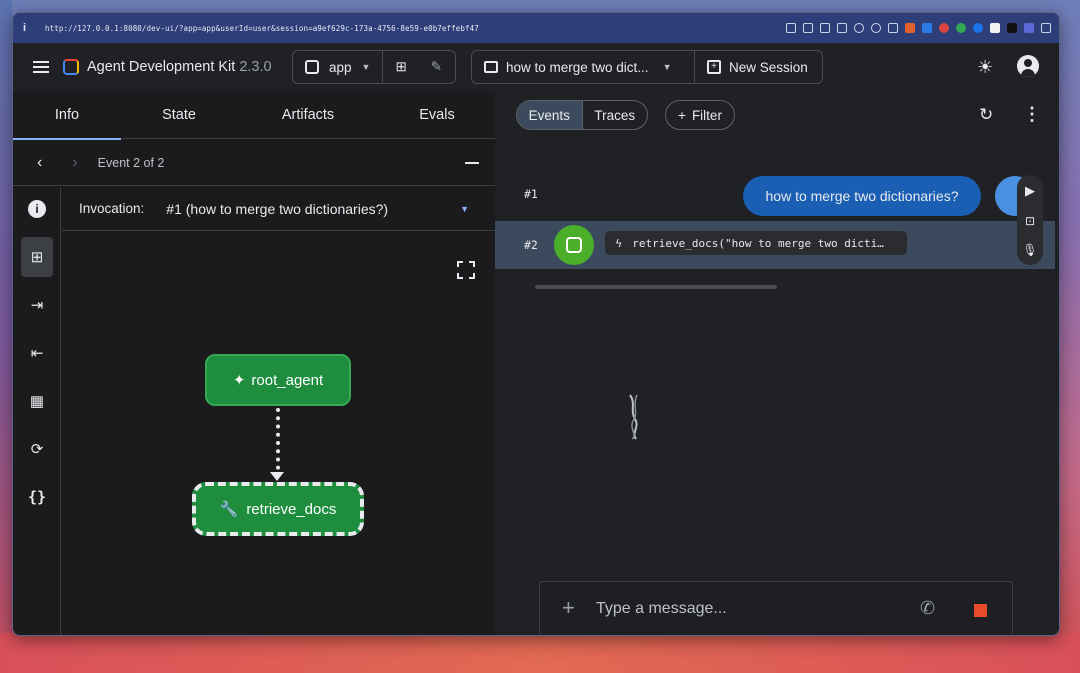 Image resolution: width=1080 pixels, height=673 pixels. Describe the element at coordinates (131, 162) in the screenshot. I see `event-counter: Event 2 of 2` at that location.